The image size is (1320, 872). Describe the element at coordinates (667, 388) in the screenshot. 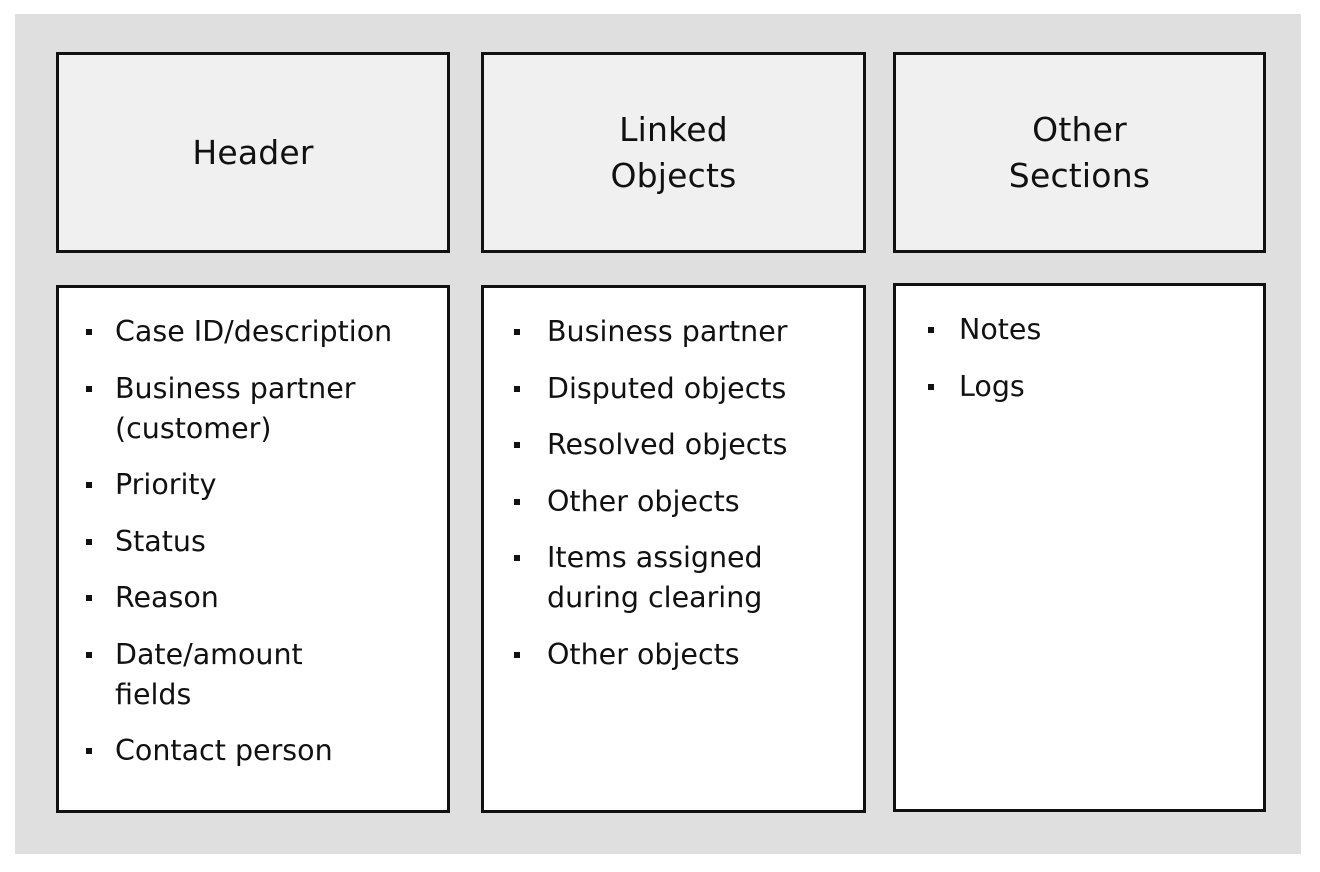

I see `item-text: Disputed objects` at that location.